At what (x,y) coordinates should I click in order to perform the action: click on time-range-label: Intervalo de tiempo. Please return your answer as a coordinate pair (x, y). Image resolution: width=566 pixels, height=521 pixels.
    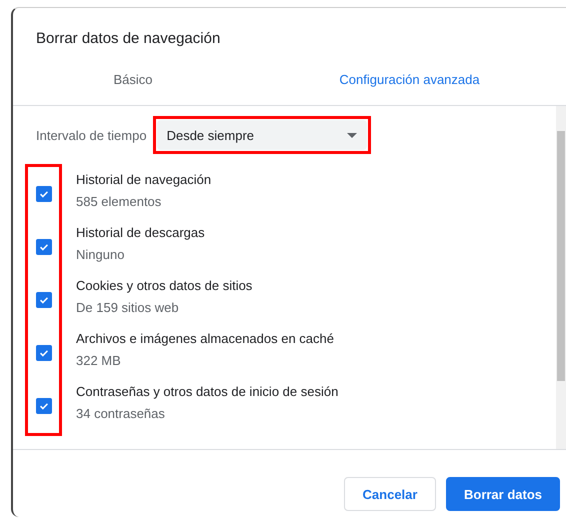
    Looking at the image, I should click on (91, 135).